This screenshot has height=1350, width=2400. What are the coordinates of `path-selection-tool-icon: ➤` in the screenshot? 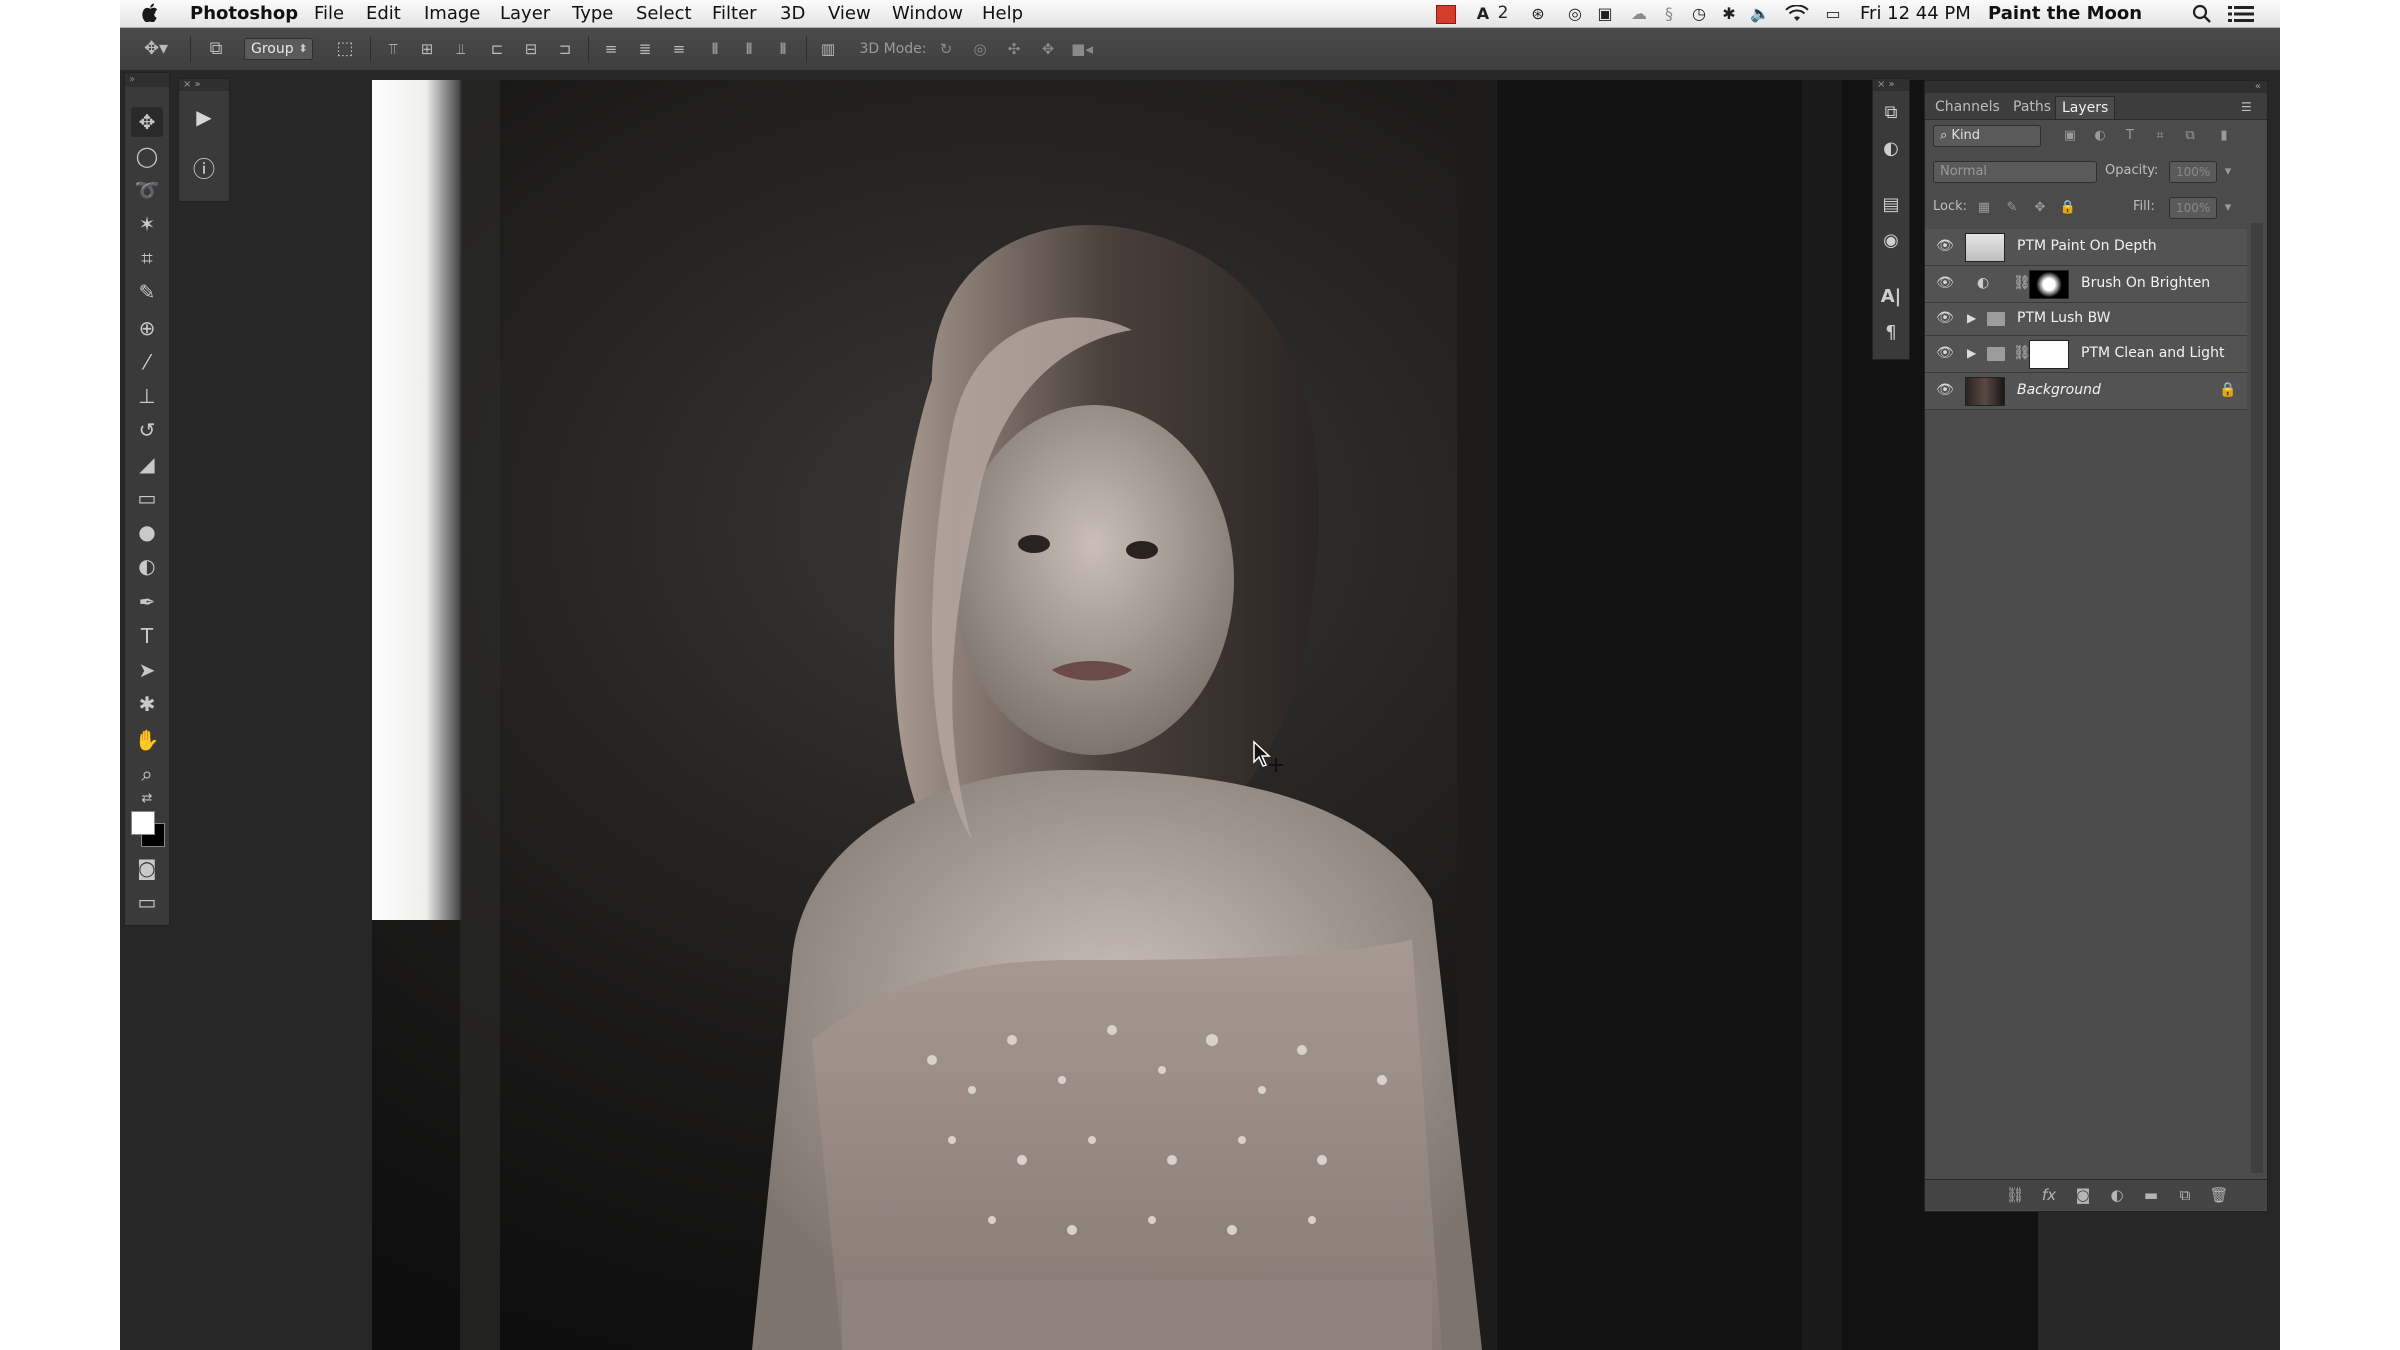 It's located at (147, 670).